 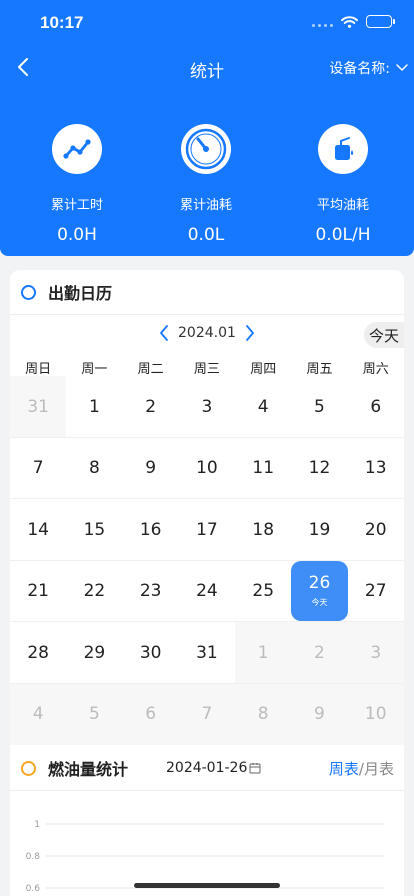 I want to click on day-number: 22, so click(x=94, y=591).